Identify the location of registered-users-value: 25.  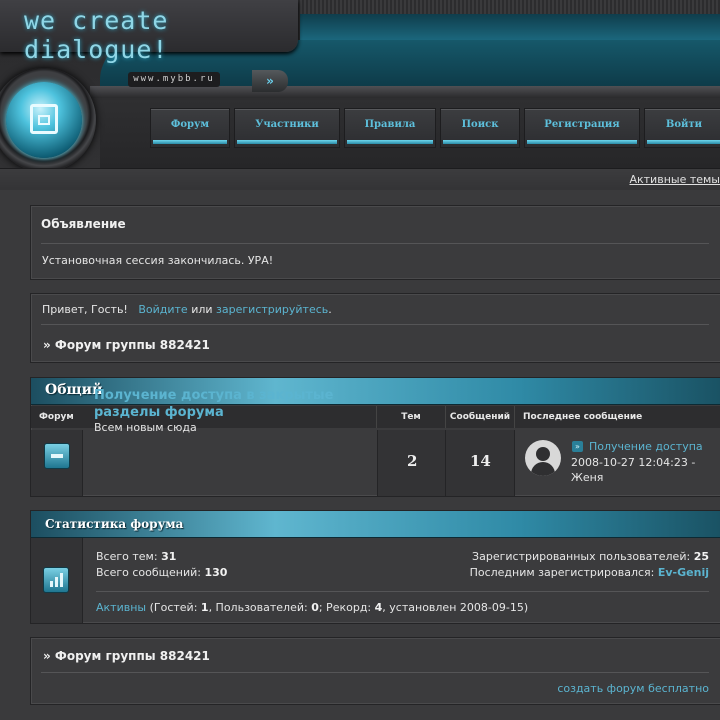
(701, 556).